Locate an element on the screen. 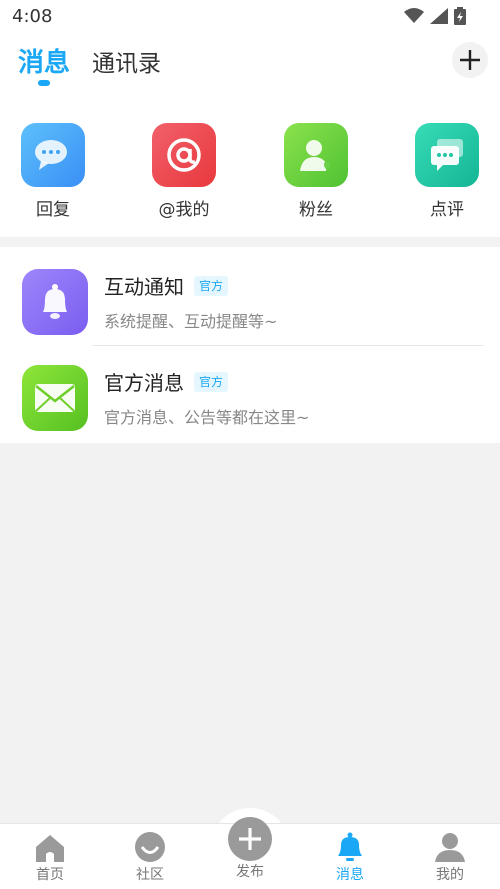 The height and width of the screenshot is (889, 500). nav-item-community: 社区 is located at coordinates (150, 857).